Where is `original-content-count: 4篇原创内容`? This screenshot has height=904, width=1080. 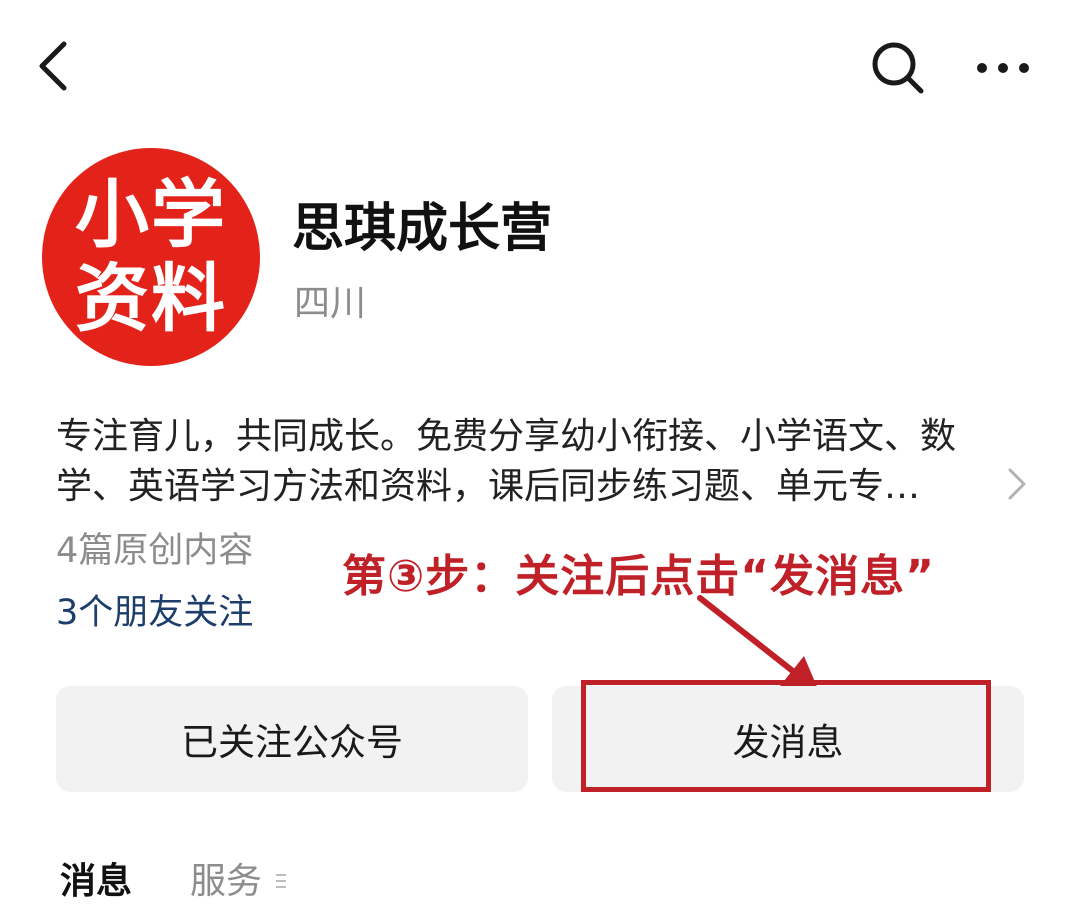
original-content-count: 4篇原创内容 is located at coordinates (155, 551).